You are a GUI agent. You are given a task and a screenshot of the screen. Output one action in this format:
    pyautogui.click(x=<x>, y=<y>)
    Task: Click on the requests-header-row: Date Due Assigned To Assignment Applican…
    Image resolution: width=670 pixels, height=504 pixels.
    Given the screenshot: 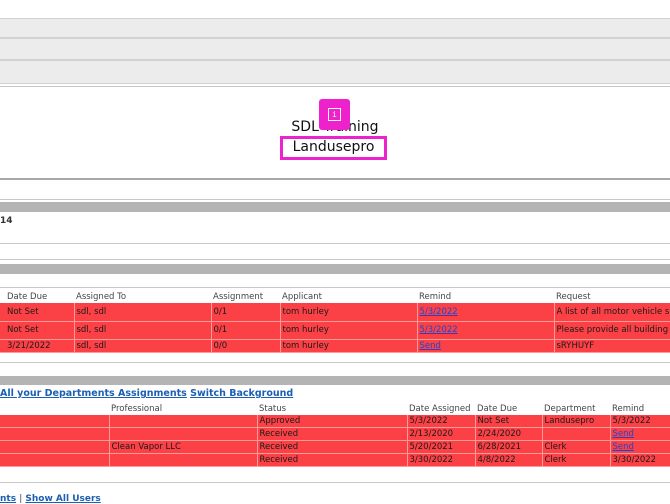 What is the action you would take?
    pyautogui.click(x=335, y=297)
    